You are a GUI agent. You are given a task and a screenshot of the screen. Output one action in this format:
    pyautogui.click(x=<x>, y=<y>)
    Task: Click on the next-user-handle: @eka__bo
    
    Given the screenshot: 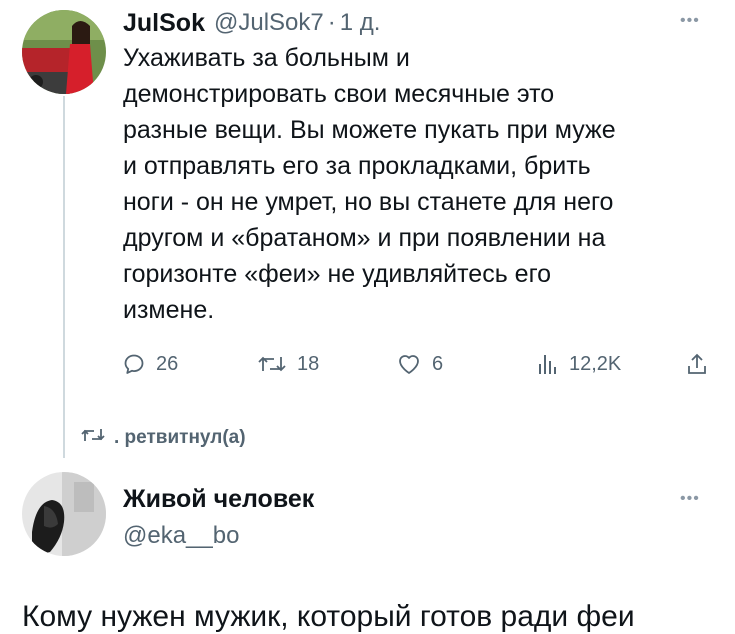 What is the action you would take?
    pyautogui.click(x=181, y=536)
    